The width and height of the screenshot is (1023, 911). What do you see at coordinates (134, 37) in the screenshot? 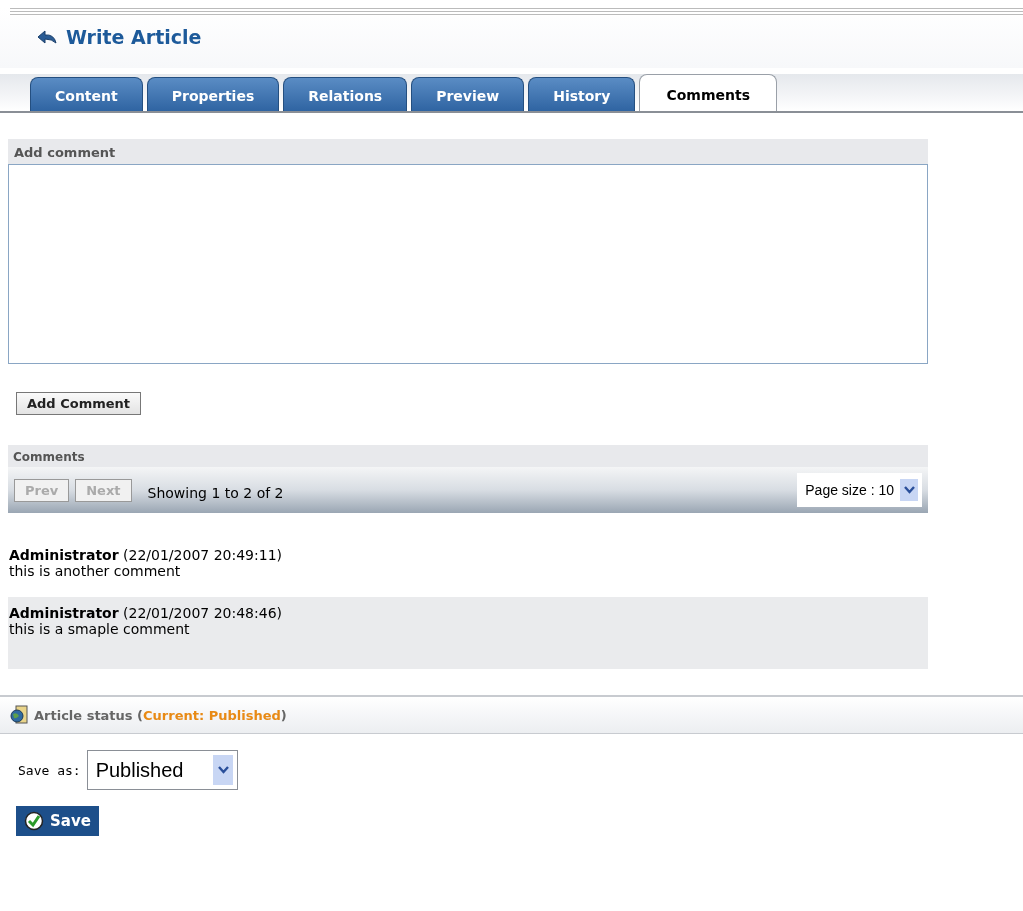
I see `page-title: Write Article` at bounding box center [134, 37].